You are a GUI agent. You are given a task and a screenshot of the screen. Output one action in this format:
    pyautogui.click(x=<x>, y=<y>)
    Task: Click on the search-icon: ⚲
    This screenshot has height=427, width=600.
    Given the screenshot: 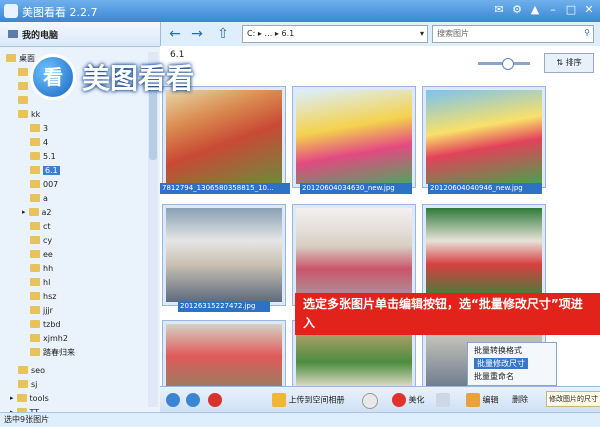 What is the action you would take?
    pyautogui.click(x=587, y=33)
    